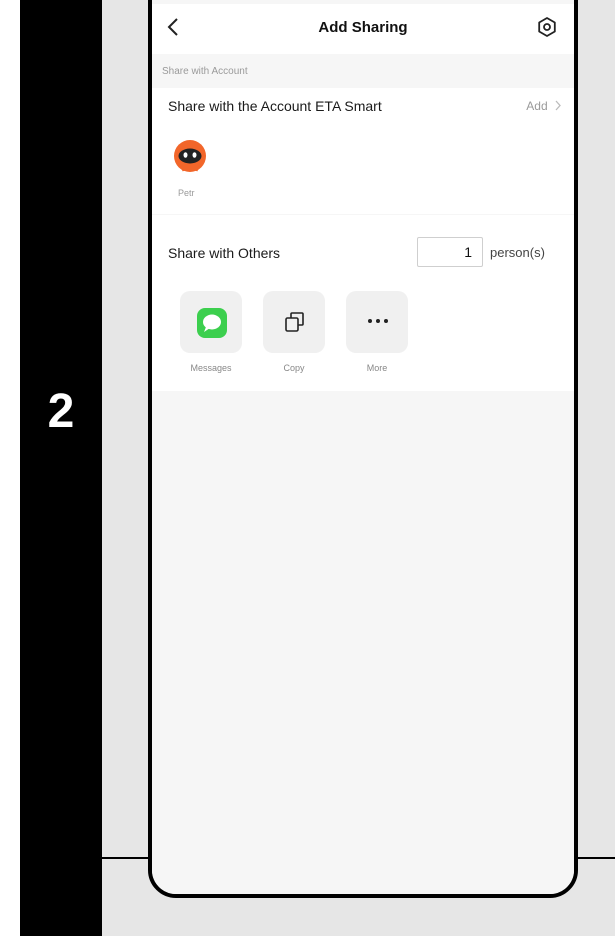 The width and height of the screenshot is (615, 936). What do you see at coordinates (224, 253) in the screenshot?
I see `others-share-title: Share with Others` at bounding box center [224, 253].